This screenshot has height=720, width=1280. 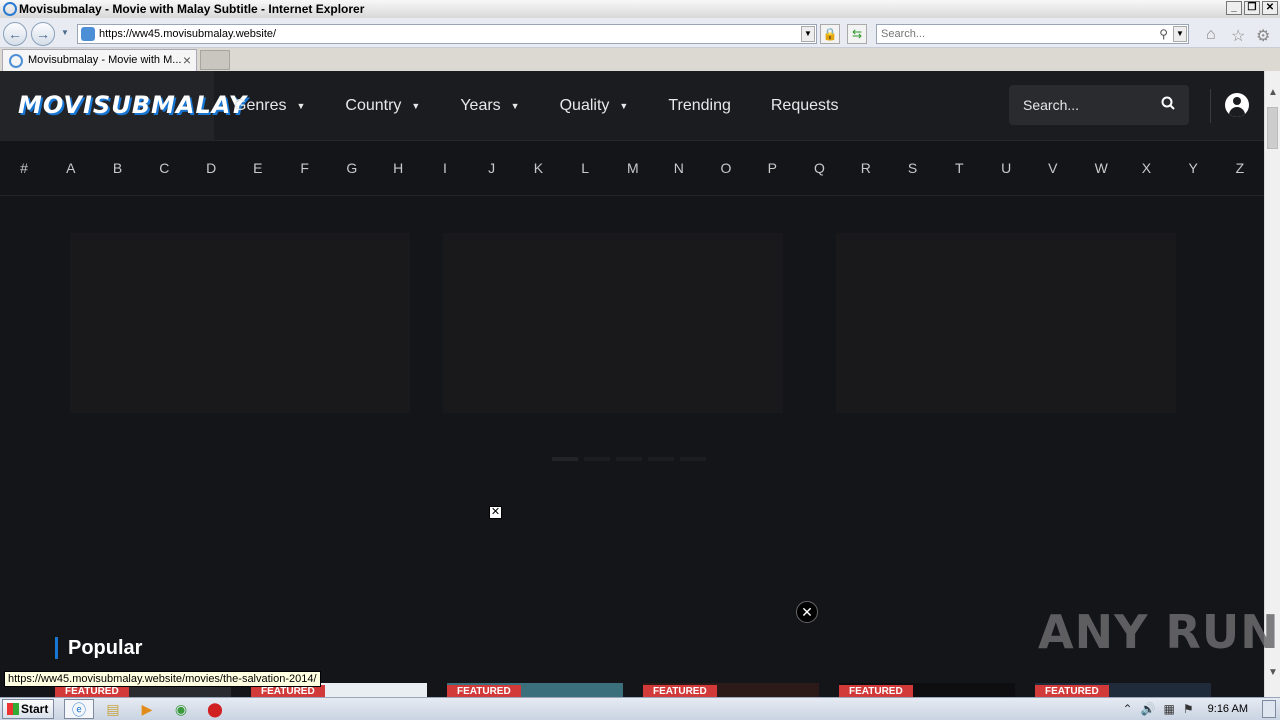 I want to click on az-letter-link: N, so click(x=679, y=168).